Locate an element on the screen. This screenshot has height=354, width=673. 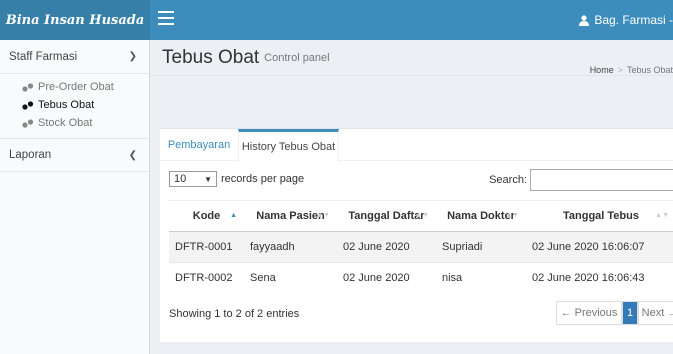
sidebar-item-tebus-obat: Tebus Obat is located at coordinates (74, 105).